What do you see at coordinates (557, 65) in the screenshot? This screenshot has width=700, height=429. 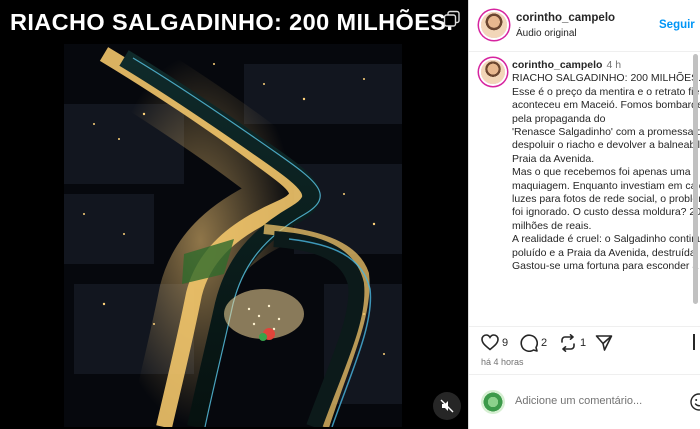 I see `caption-username: corintho_campelo` at bounding box center [557, 65].